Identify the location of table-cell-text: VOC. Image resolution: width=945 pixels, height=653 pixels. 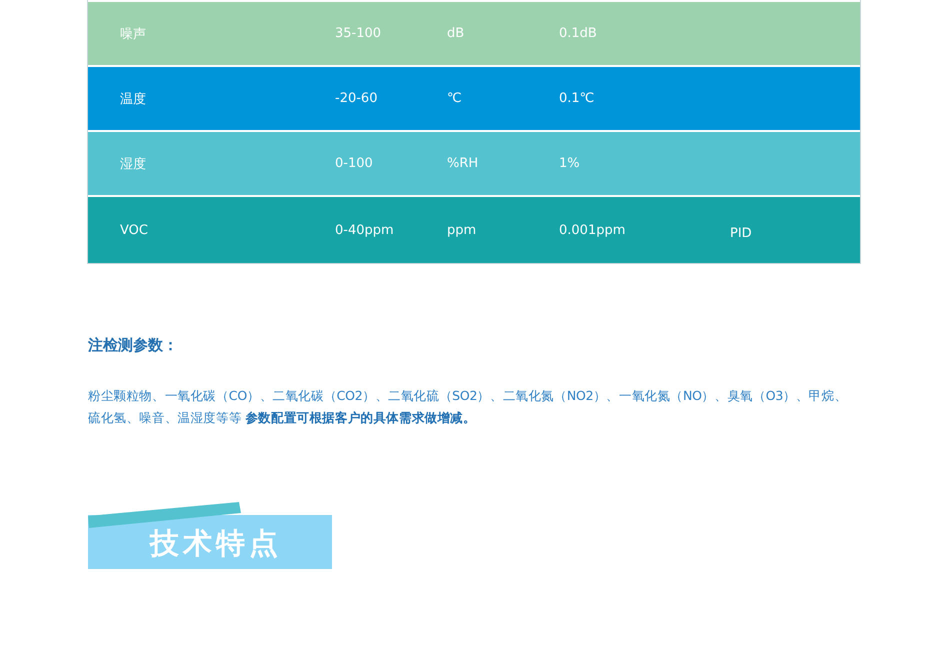
(134, 230).